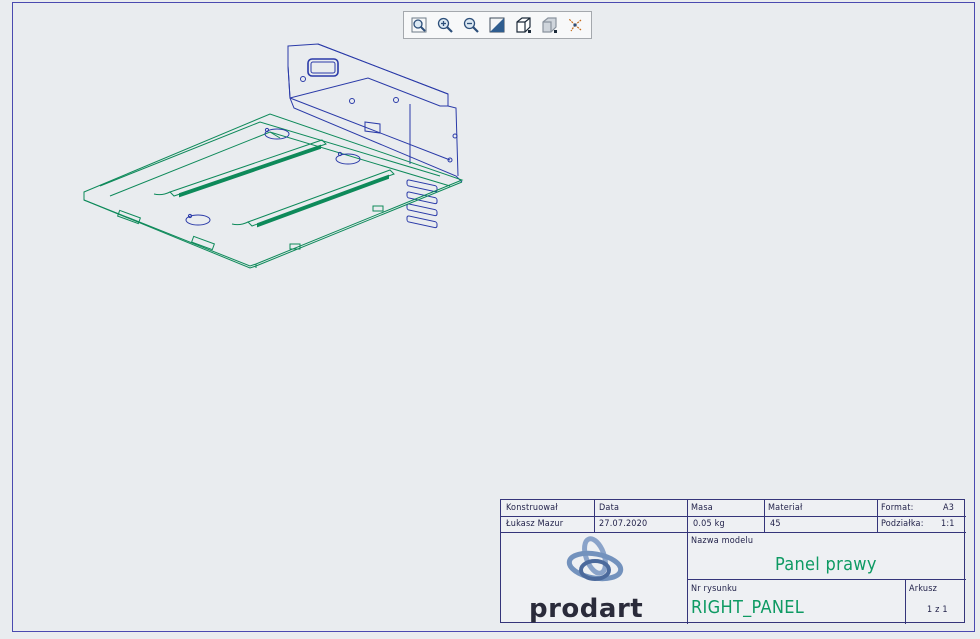 Image resolution: width=980 pixels, height=639 pixels. Describe the element at coordinates (937, 610) in the screenshot. I see `sheet-value: 1 z 1` at that location.